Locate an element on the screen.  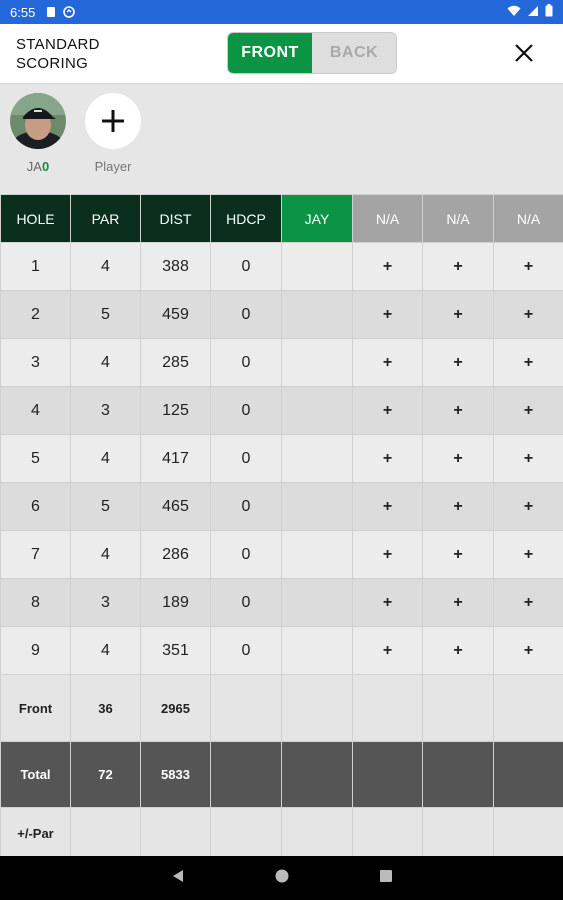
front-par: 36 is located at coordinates (105, 708).